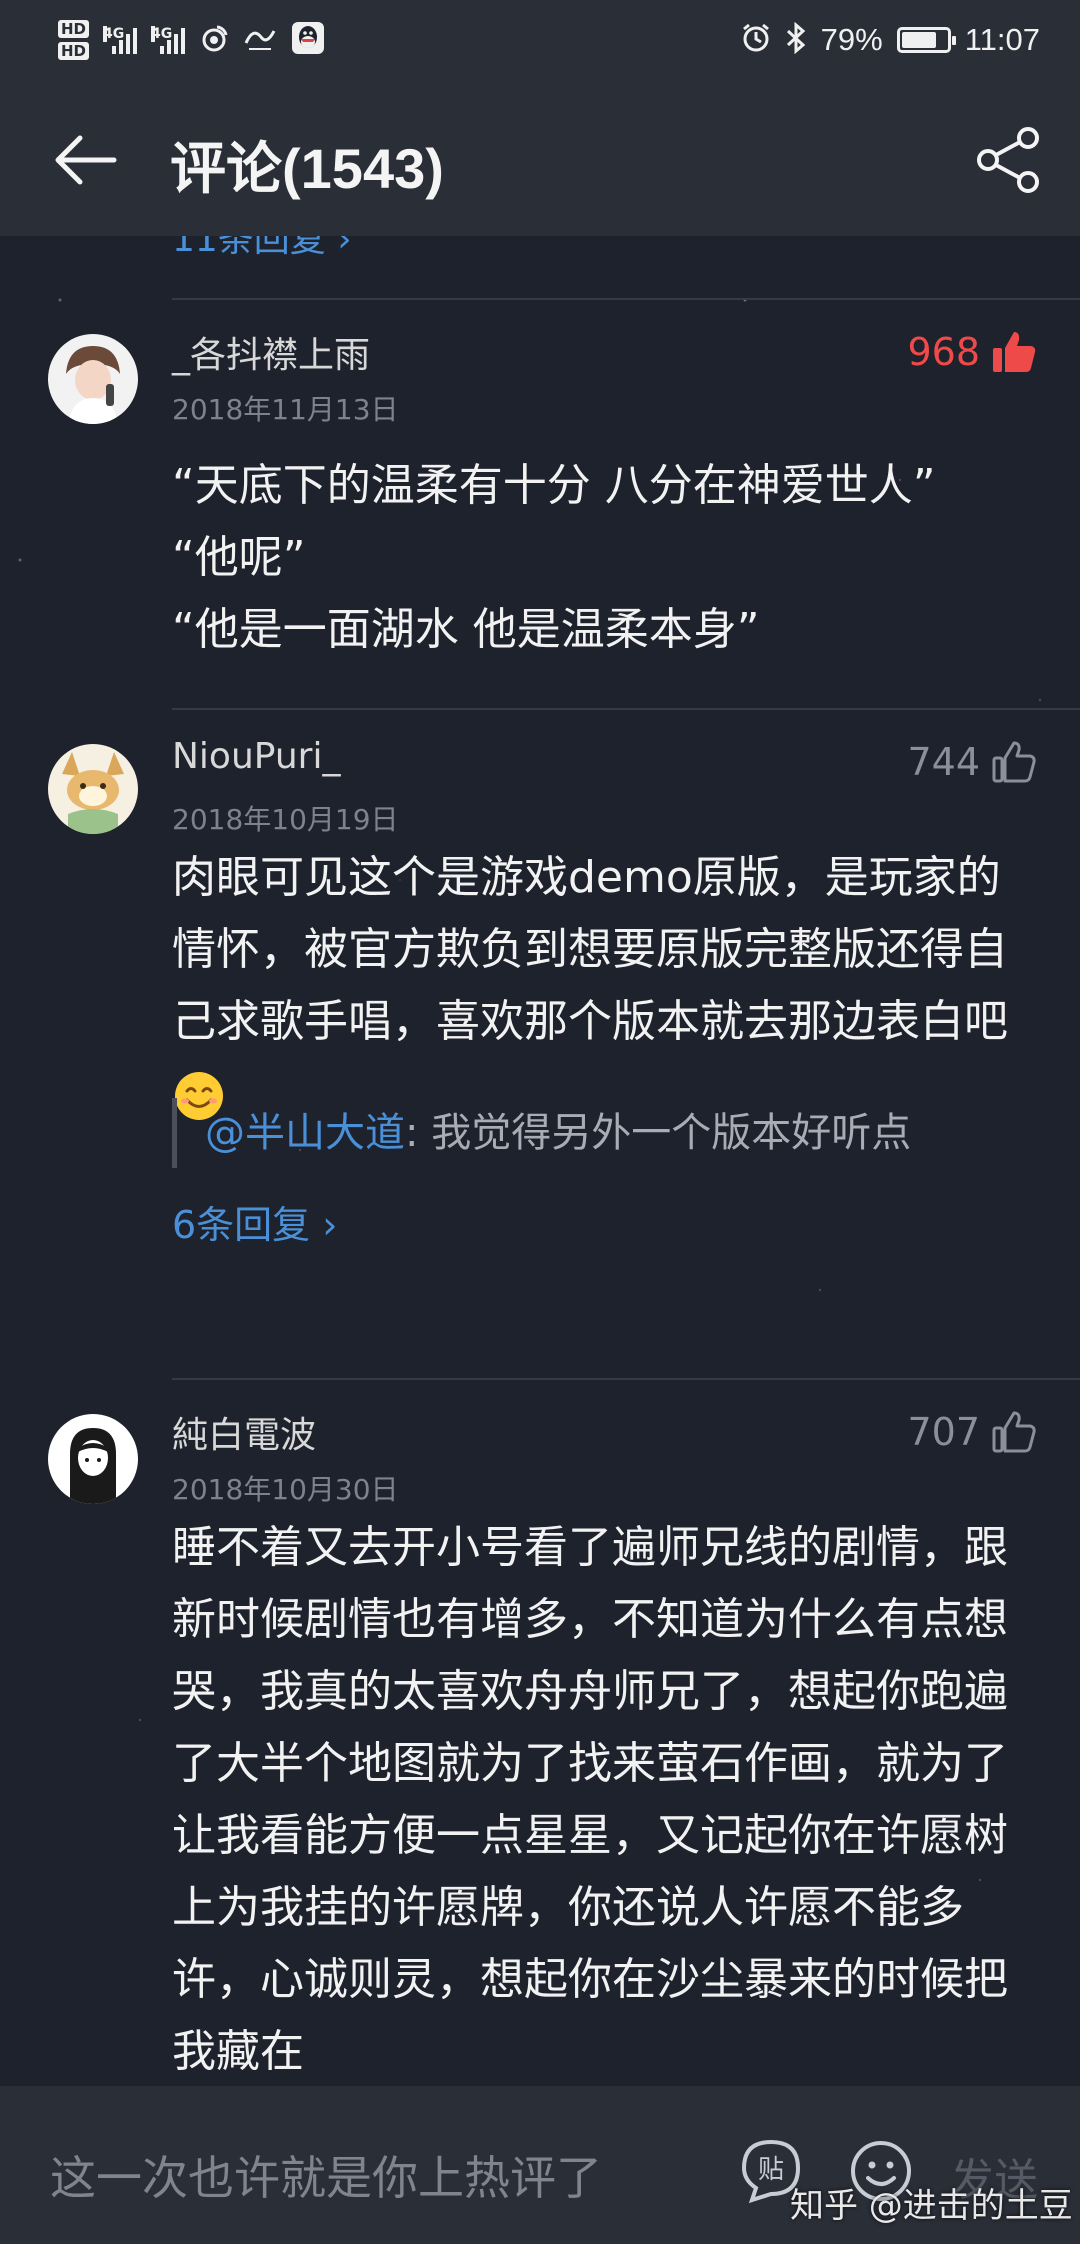 This screenshot has width=1080, height=2244. What do you see at coordinates (262, 249) in the screenshot?
I see `previous-replies-link: 11条回复 ›` at bounding box center [262, 249].